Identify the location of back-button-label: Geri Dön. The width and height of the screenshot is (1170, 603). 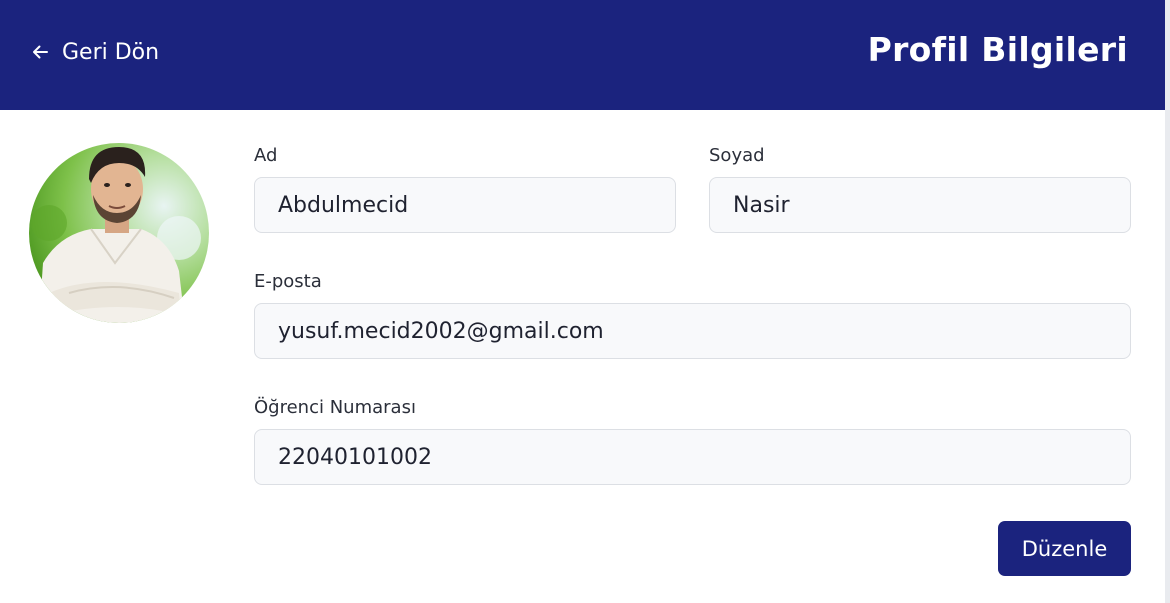
(111, 52).